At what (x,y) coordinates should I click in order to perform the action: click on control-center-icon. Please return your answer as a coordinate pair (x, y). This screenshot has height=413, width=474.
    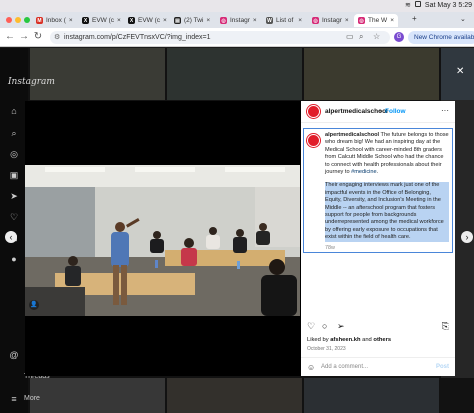
    Looking at the image, I should click on (417, 5).